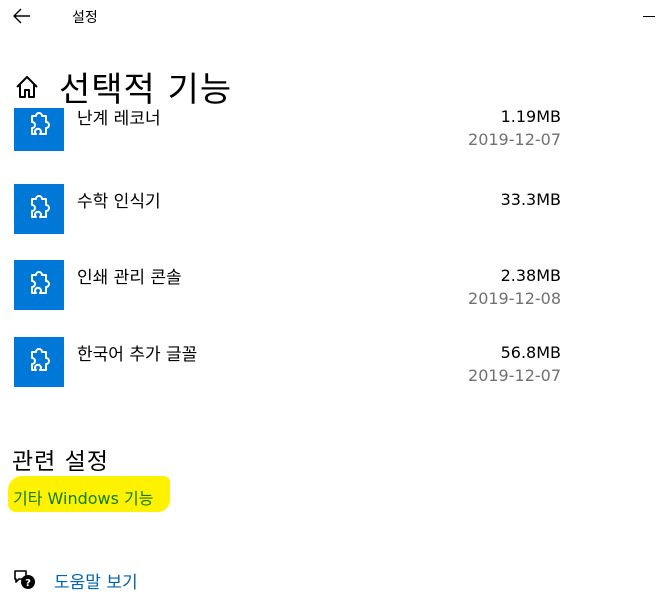 The height and width of the screenshot is (612, 672). Describe the element at coordinates (83, 497) in the screenshot. I see `other-windows-features-link: 기타 Windows 기능` at that location.